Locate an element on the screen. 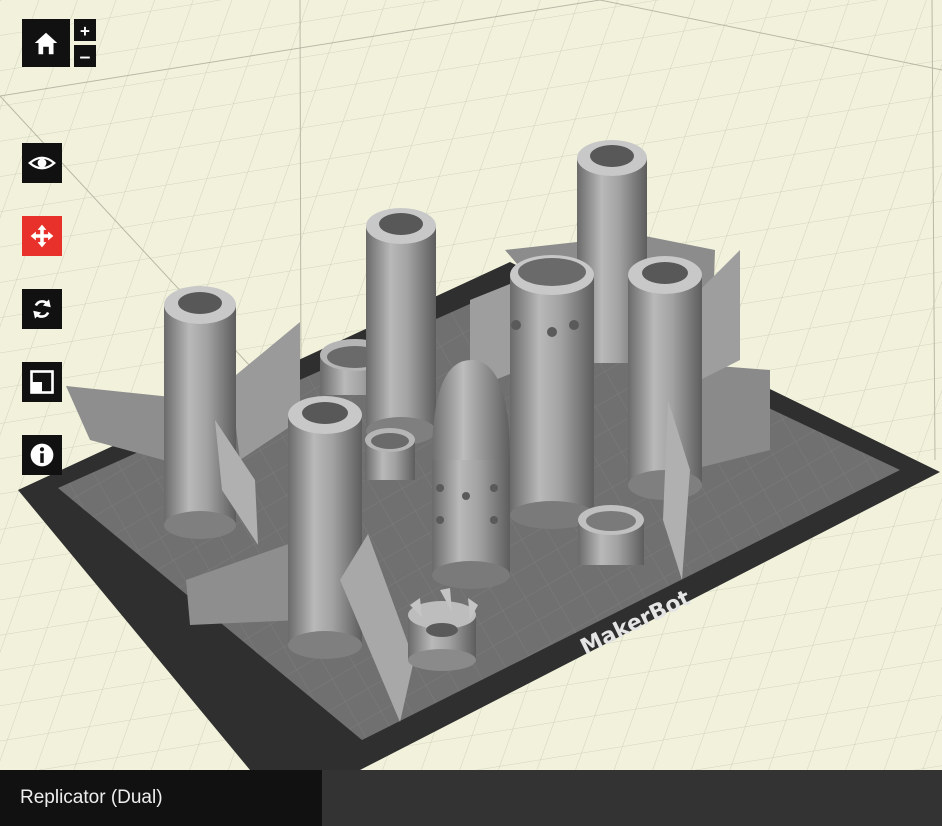 This screenshot has width=942, height=826. move-tool-button is located at coordinates (42, 236).